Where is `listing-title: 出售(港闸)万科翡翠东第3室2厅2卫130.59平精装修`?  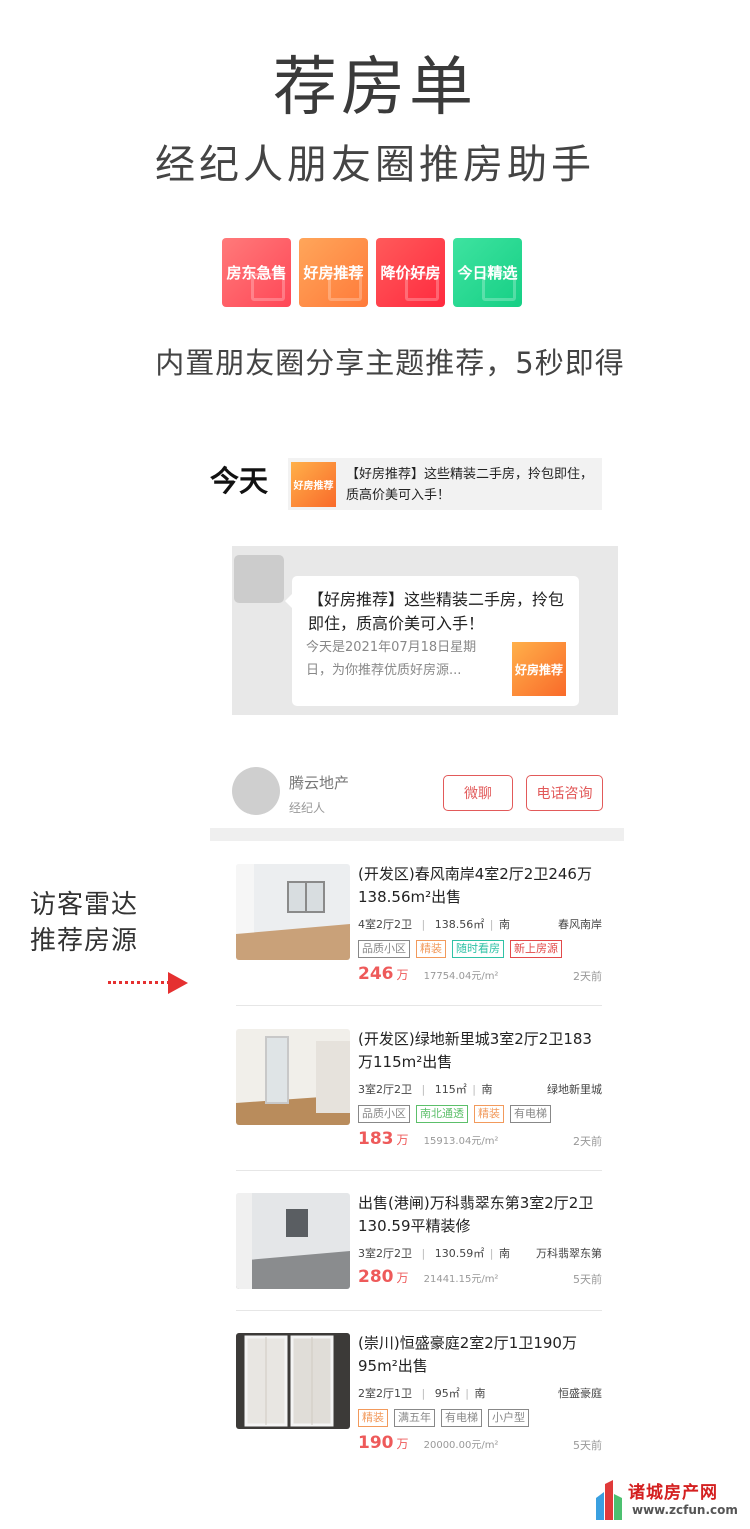 listing-title: 出售(港闸)万科翡翠东第3室2厅2卫130.59平精装修 is located at coordinates (476, 1214).